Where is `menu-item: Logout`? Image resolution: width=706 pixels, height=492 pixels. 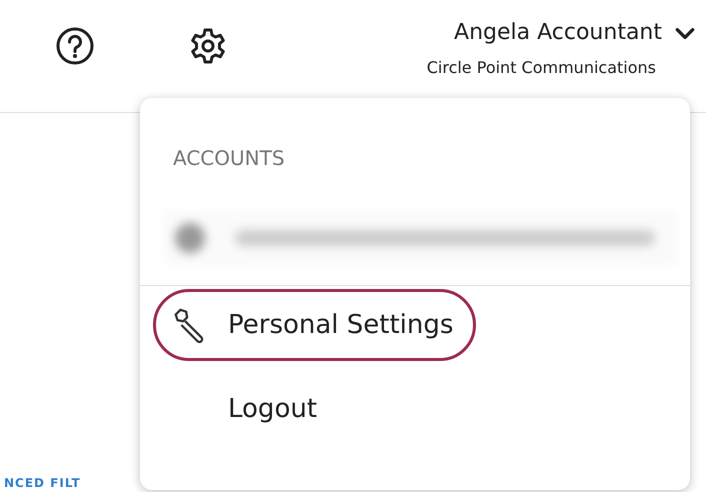 menu-item: Logout is located at coordinates (246, 409).